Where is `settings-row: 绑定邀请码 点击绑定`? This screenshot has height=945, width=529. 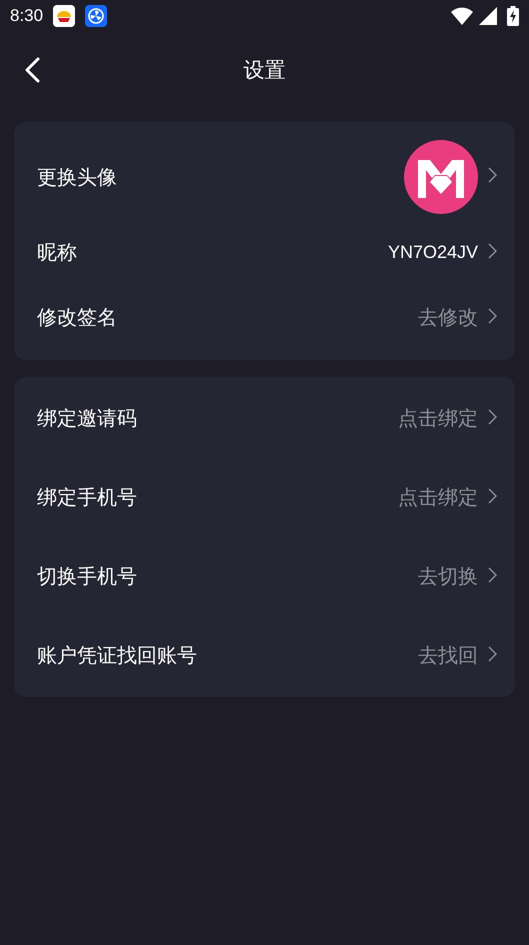
settings-row: 绑定邀请码 点击绑定 is located at coordinates (267, 418).